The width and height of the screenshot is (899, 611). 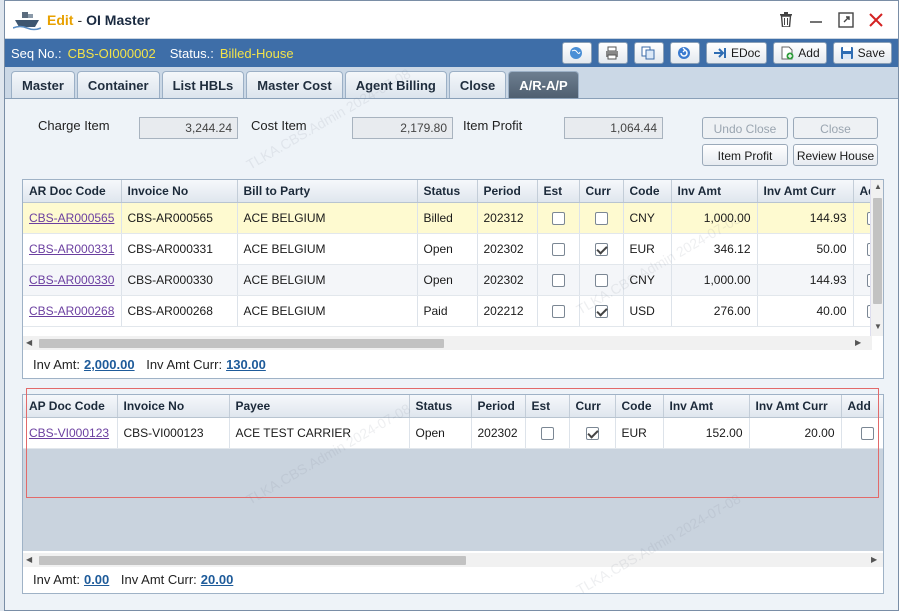 What do you see at coordinates (592, 406) in the screenshot?
I see `ap-column-header: Curr` at bounding box center [592, 406].